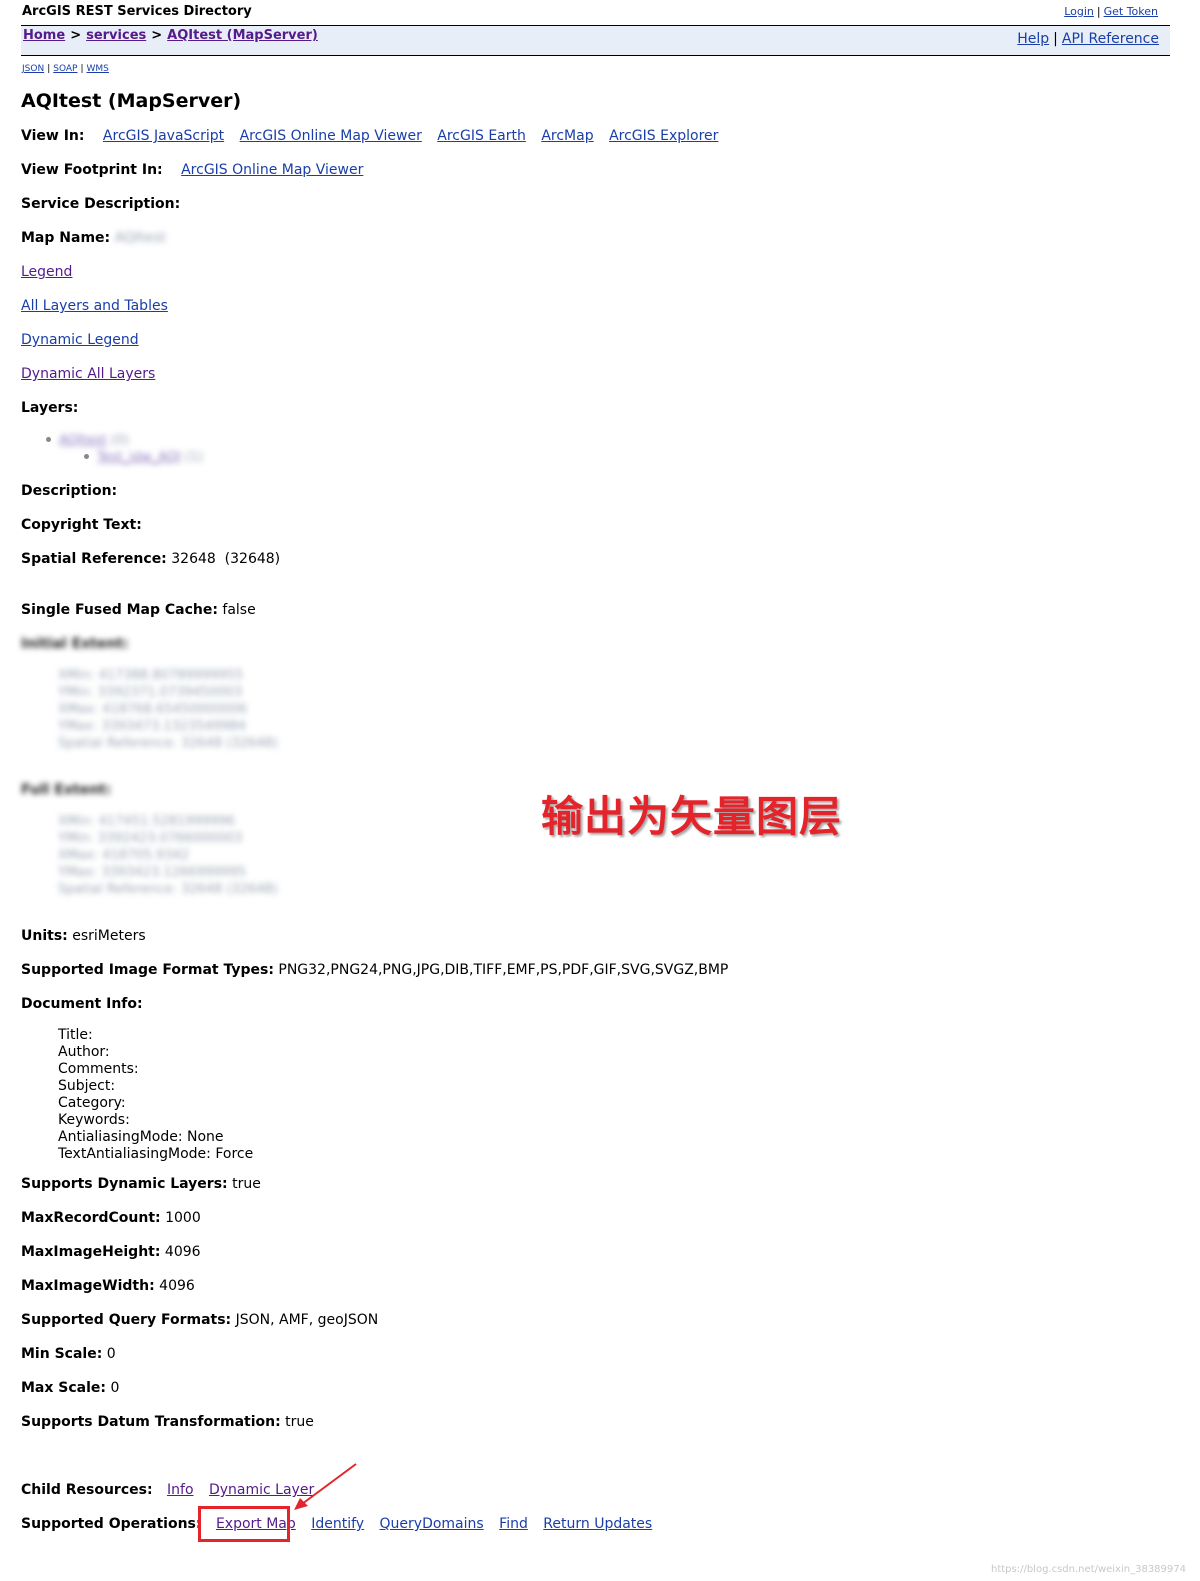 This screenshot has height=1581, width=1200. I want to click on layer-id: (1), so click(194, 457).